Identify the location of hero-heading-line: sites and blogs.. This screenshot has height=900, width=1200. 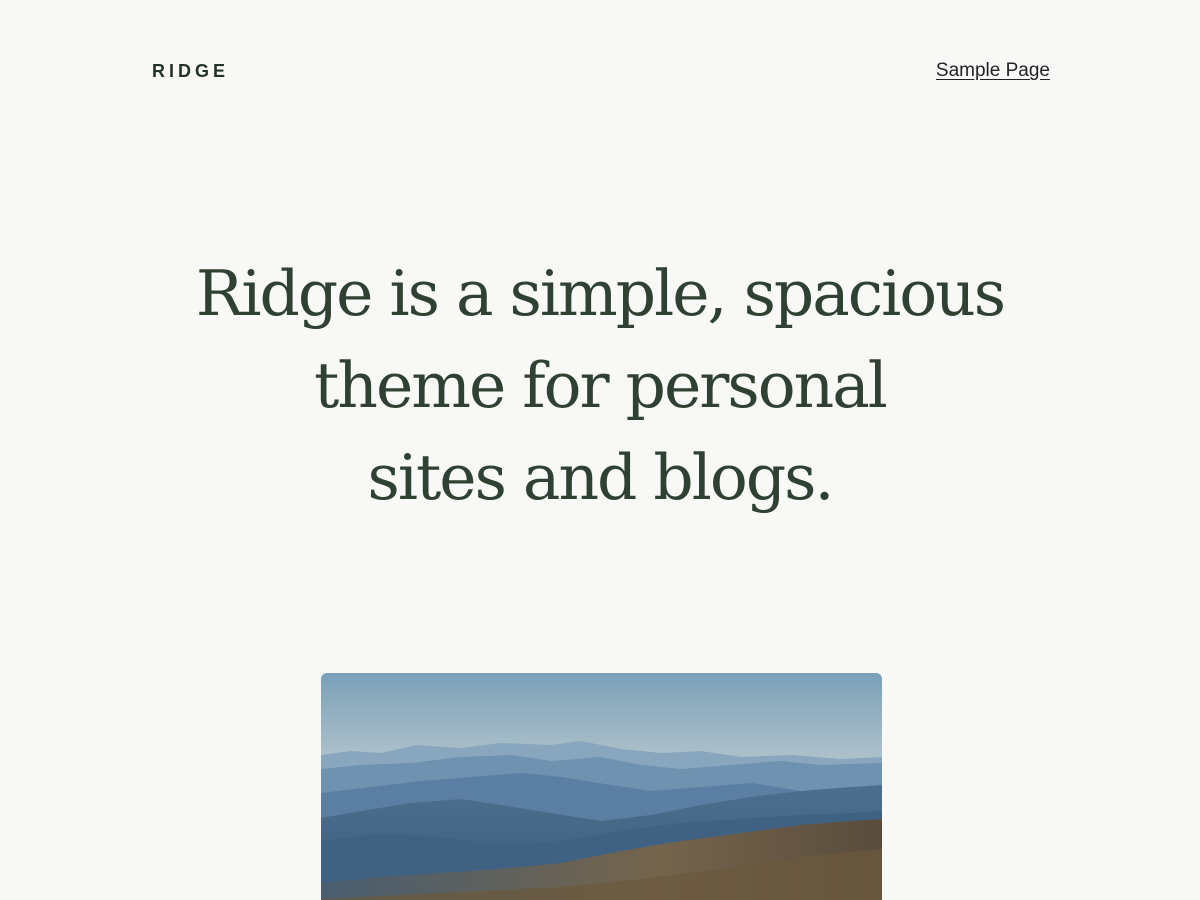
(600, 477).